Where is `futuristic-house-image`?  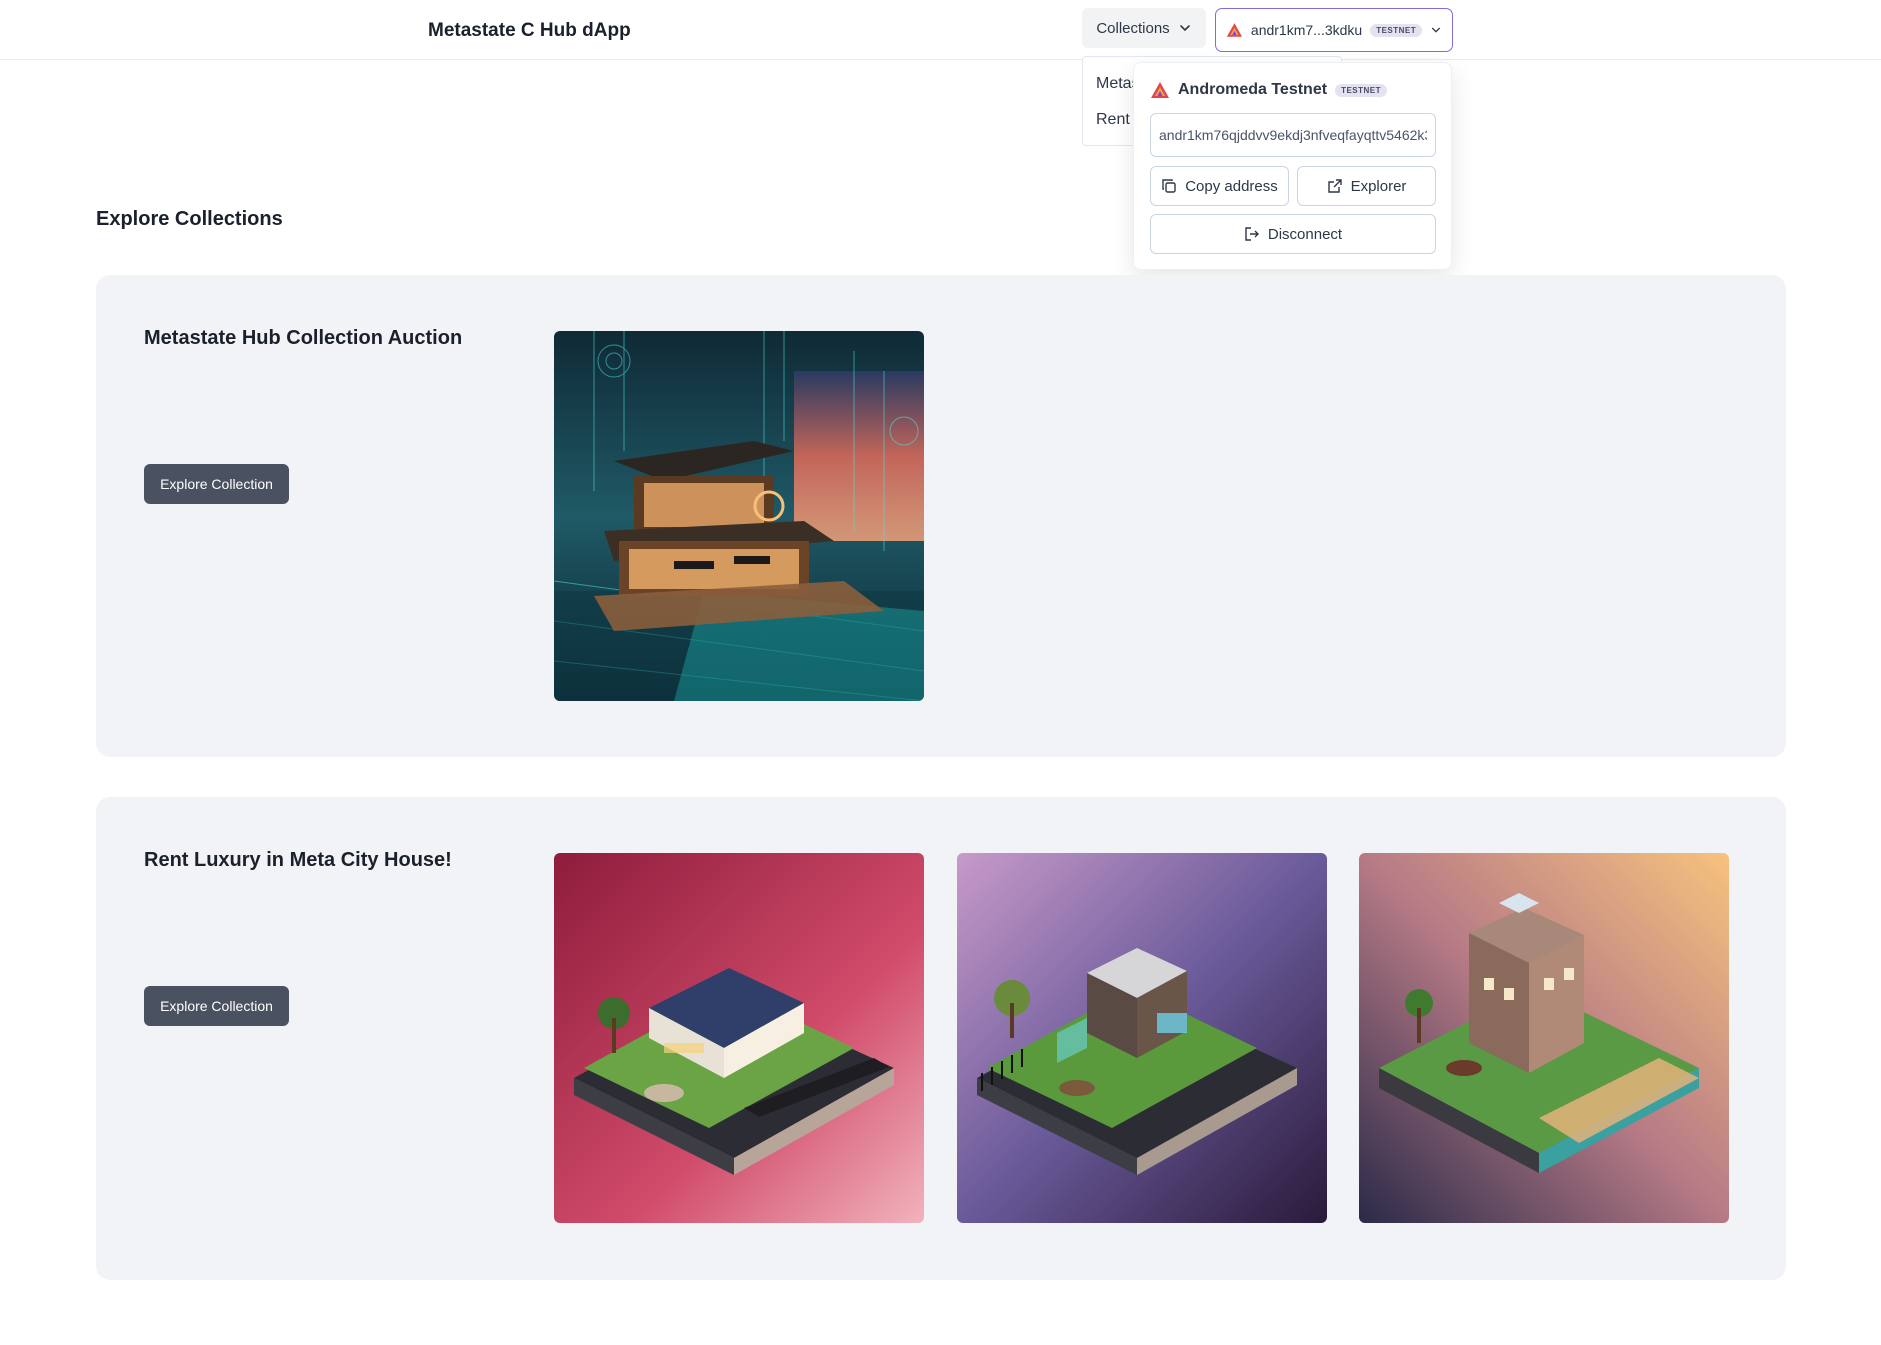 futuristic-house-image is located at coordinates (739, 516).